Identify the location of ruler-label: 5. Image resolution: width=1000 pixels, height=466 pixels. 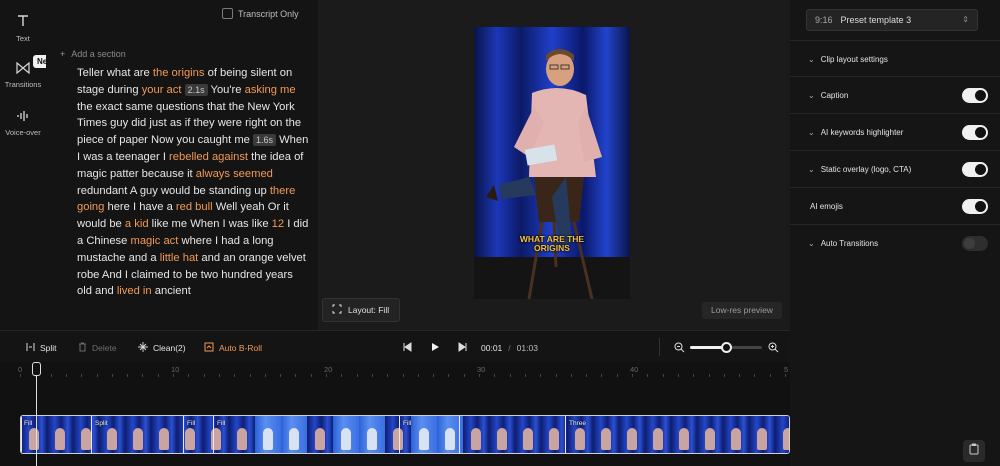
(786, 369).